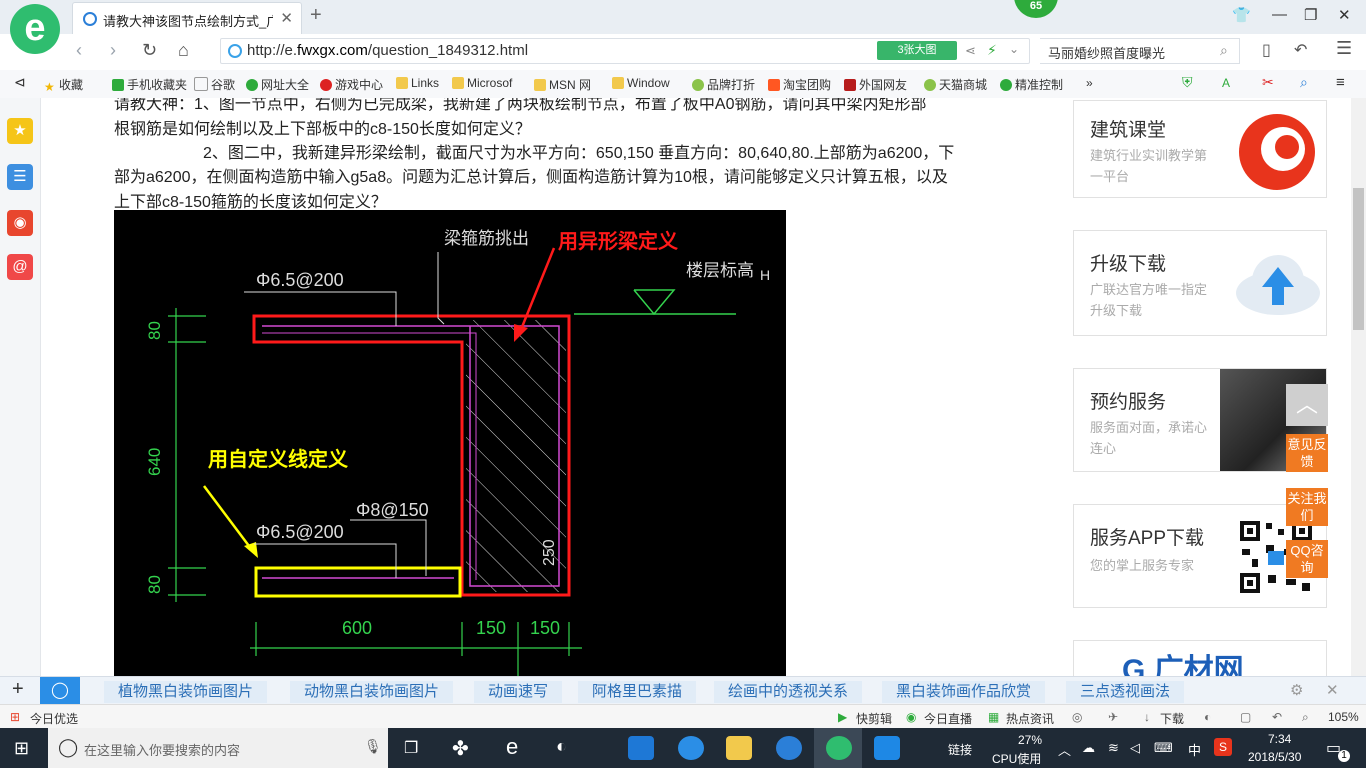  I want to click on favorites-icon: ★, so click(20, 131).